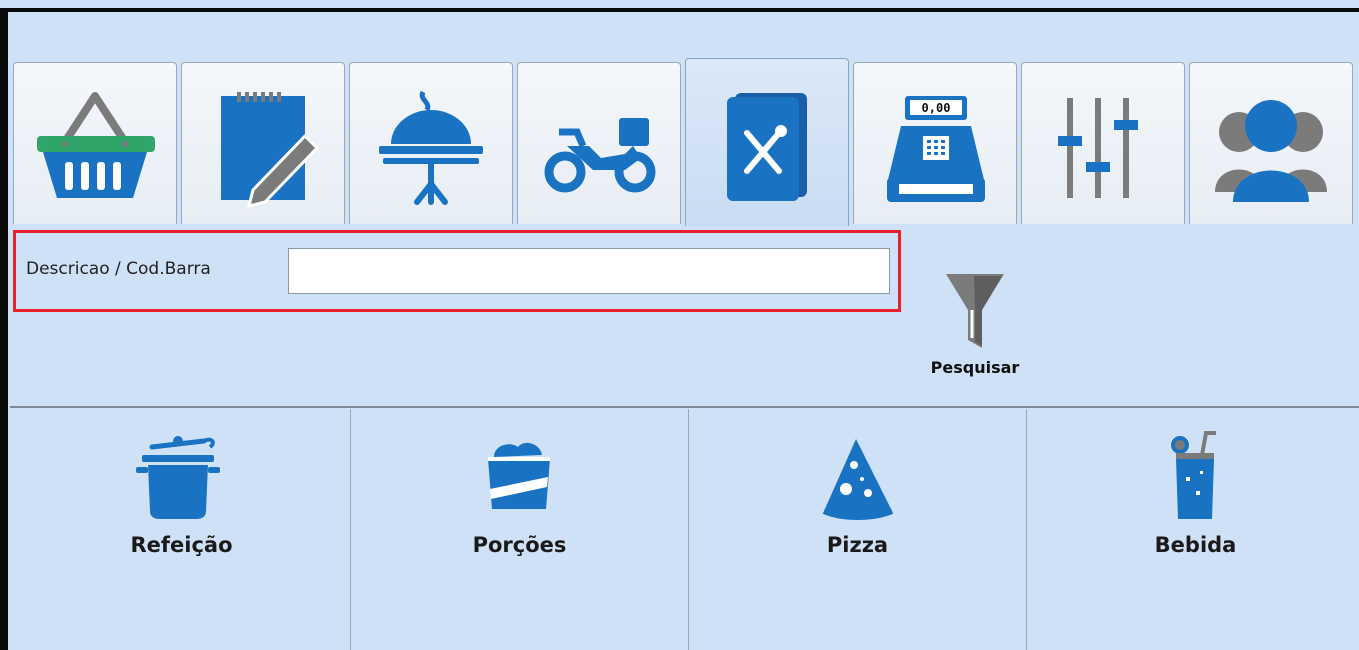  Describe the element at coordinates (4, 330) in the screenshot. I see `window-border-left` at that location.